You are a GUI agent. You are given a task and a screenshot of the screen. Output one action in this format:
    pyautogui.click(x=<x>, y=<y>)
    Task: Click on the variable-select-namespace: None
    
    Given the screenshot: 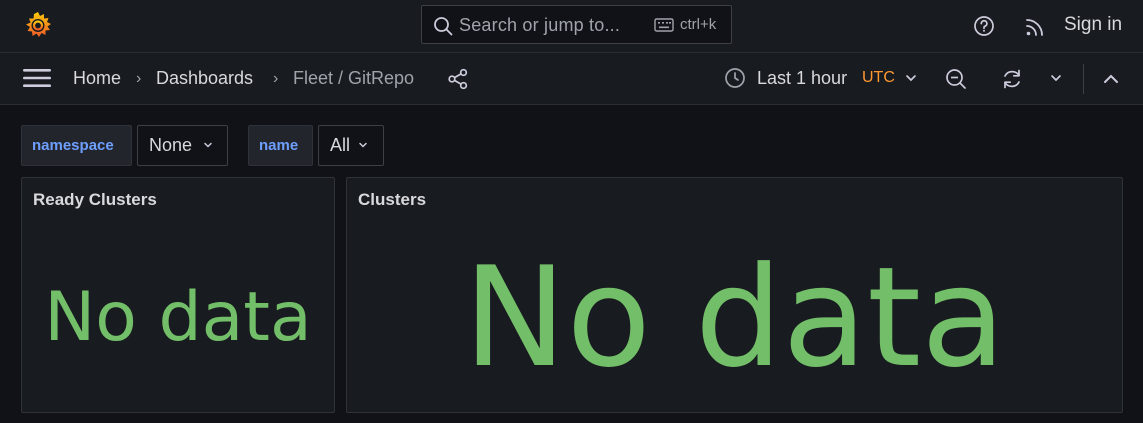 What is the action you would take?
    pyautogui.click(x=182, y=145)
    